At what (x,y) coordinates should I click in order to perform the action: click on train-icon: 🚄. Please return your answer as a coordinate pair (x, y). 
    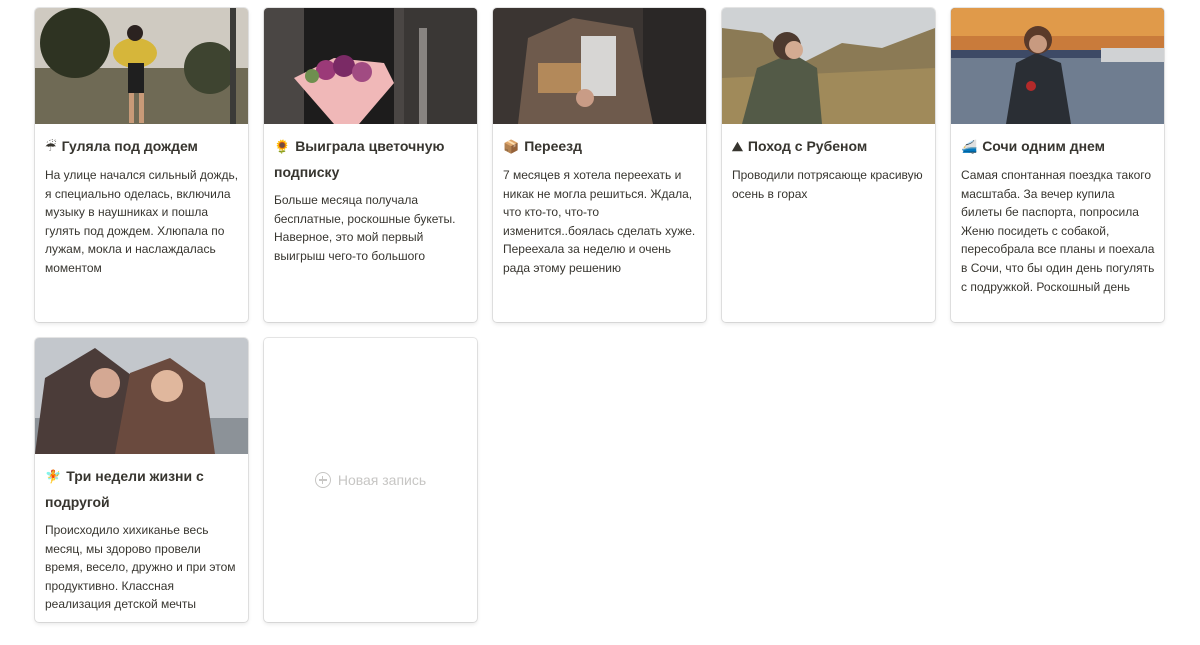
    Looking at the image, I should click on (969, 147).